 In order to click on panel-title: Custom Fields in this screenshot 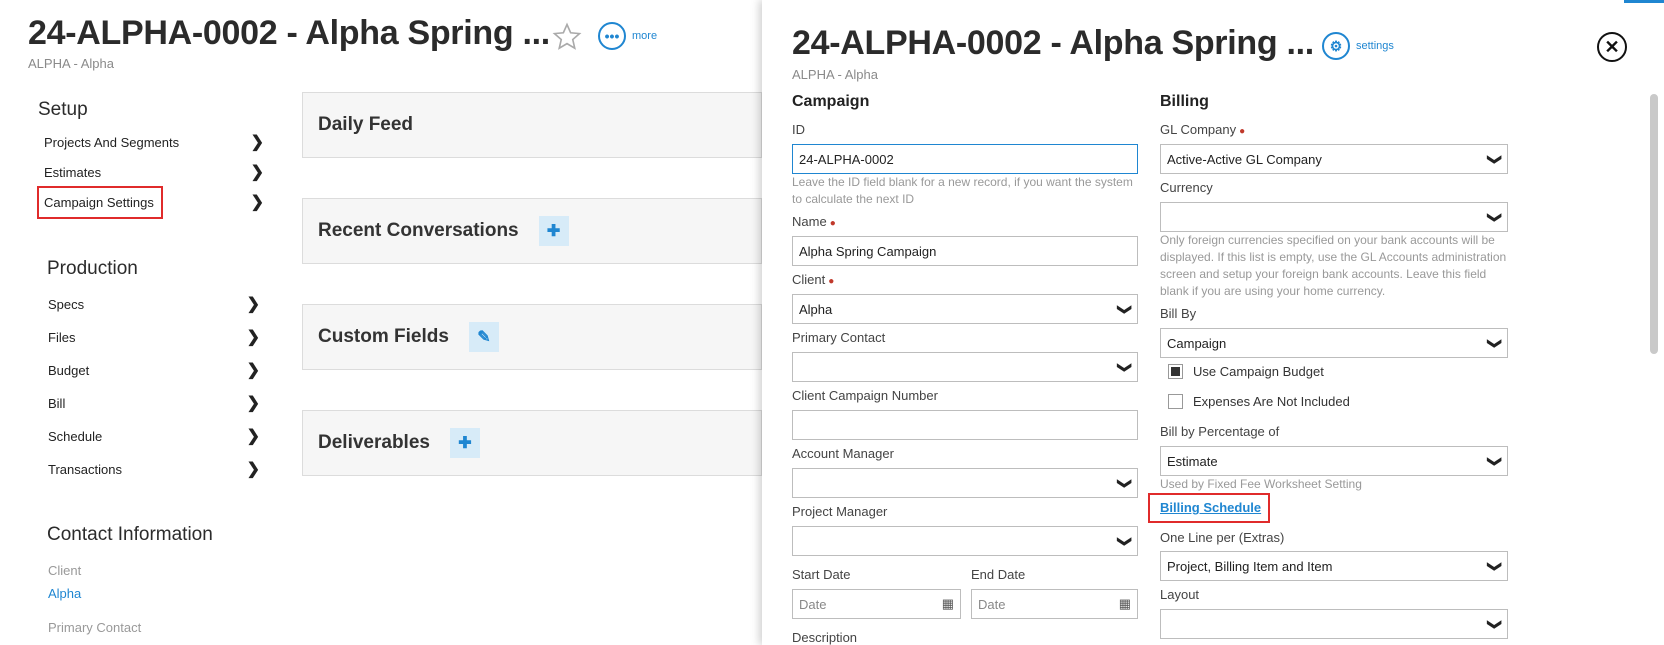, I will do `click(383, 336)`.